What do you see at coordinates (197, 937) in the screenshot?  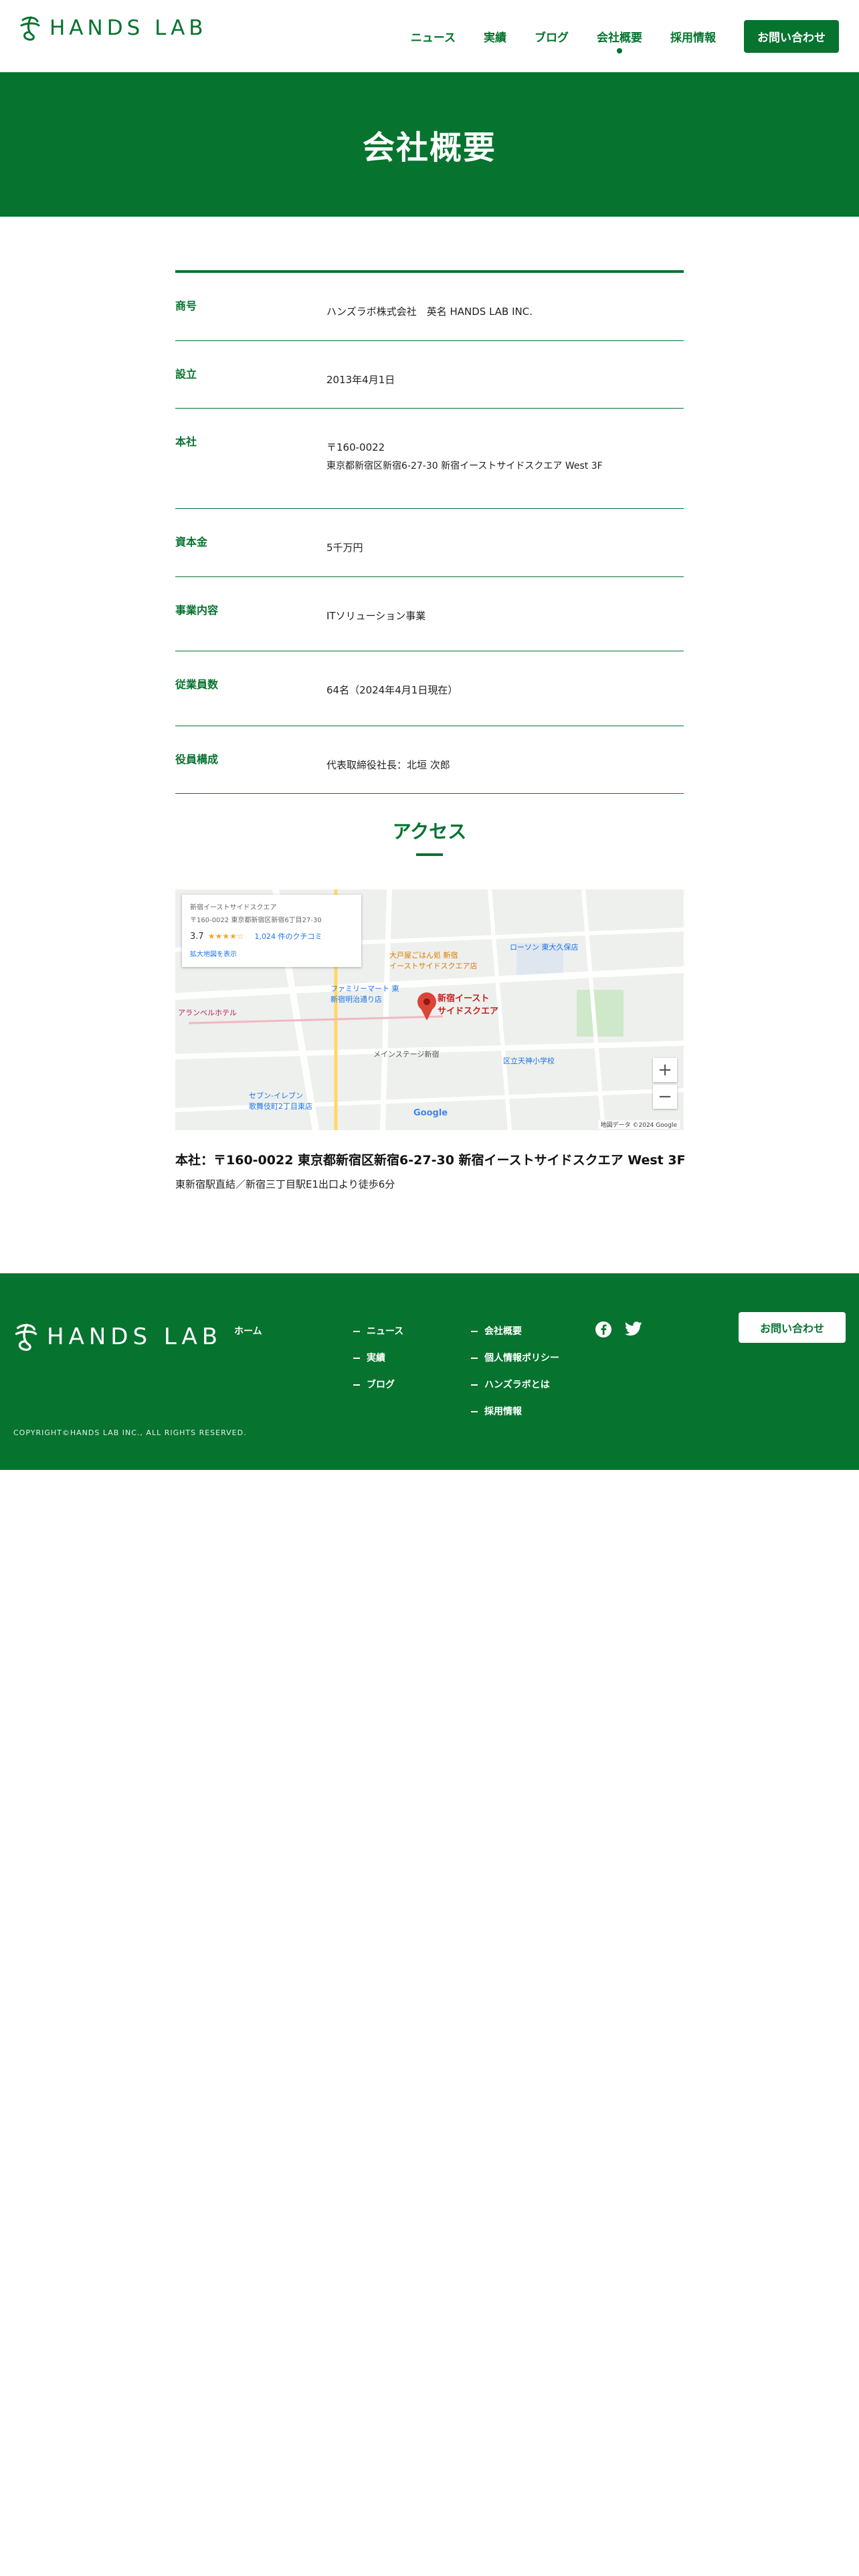 I see `rating-value: 3.7` at bounding box center [197, 937].